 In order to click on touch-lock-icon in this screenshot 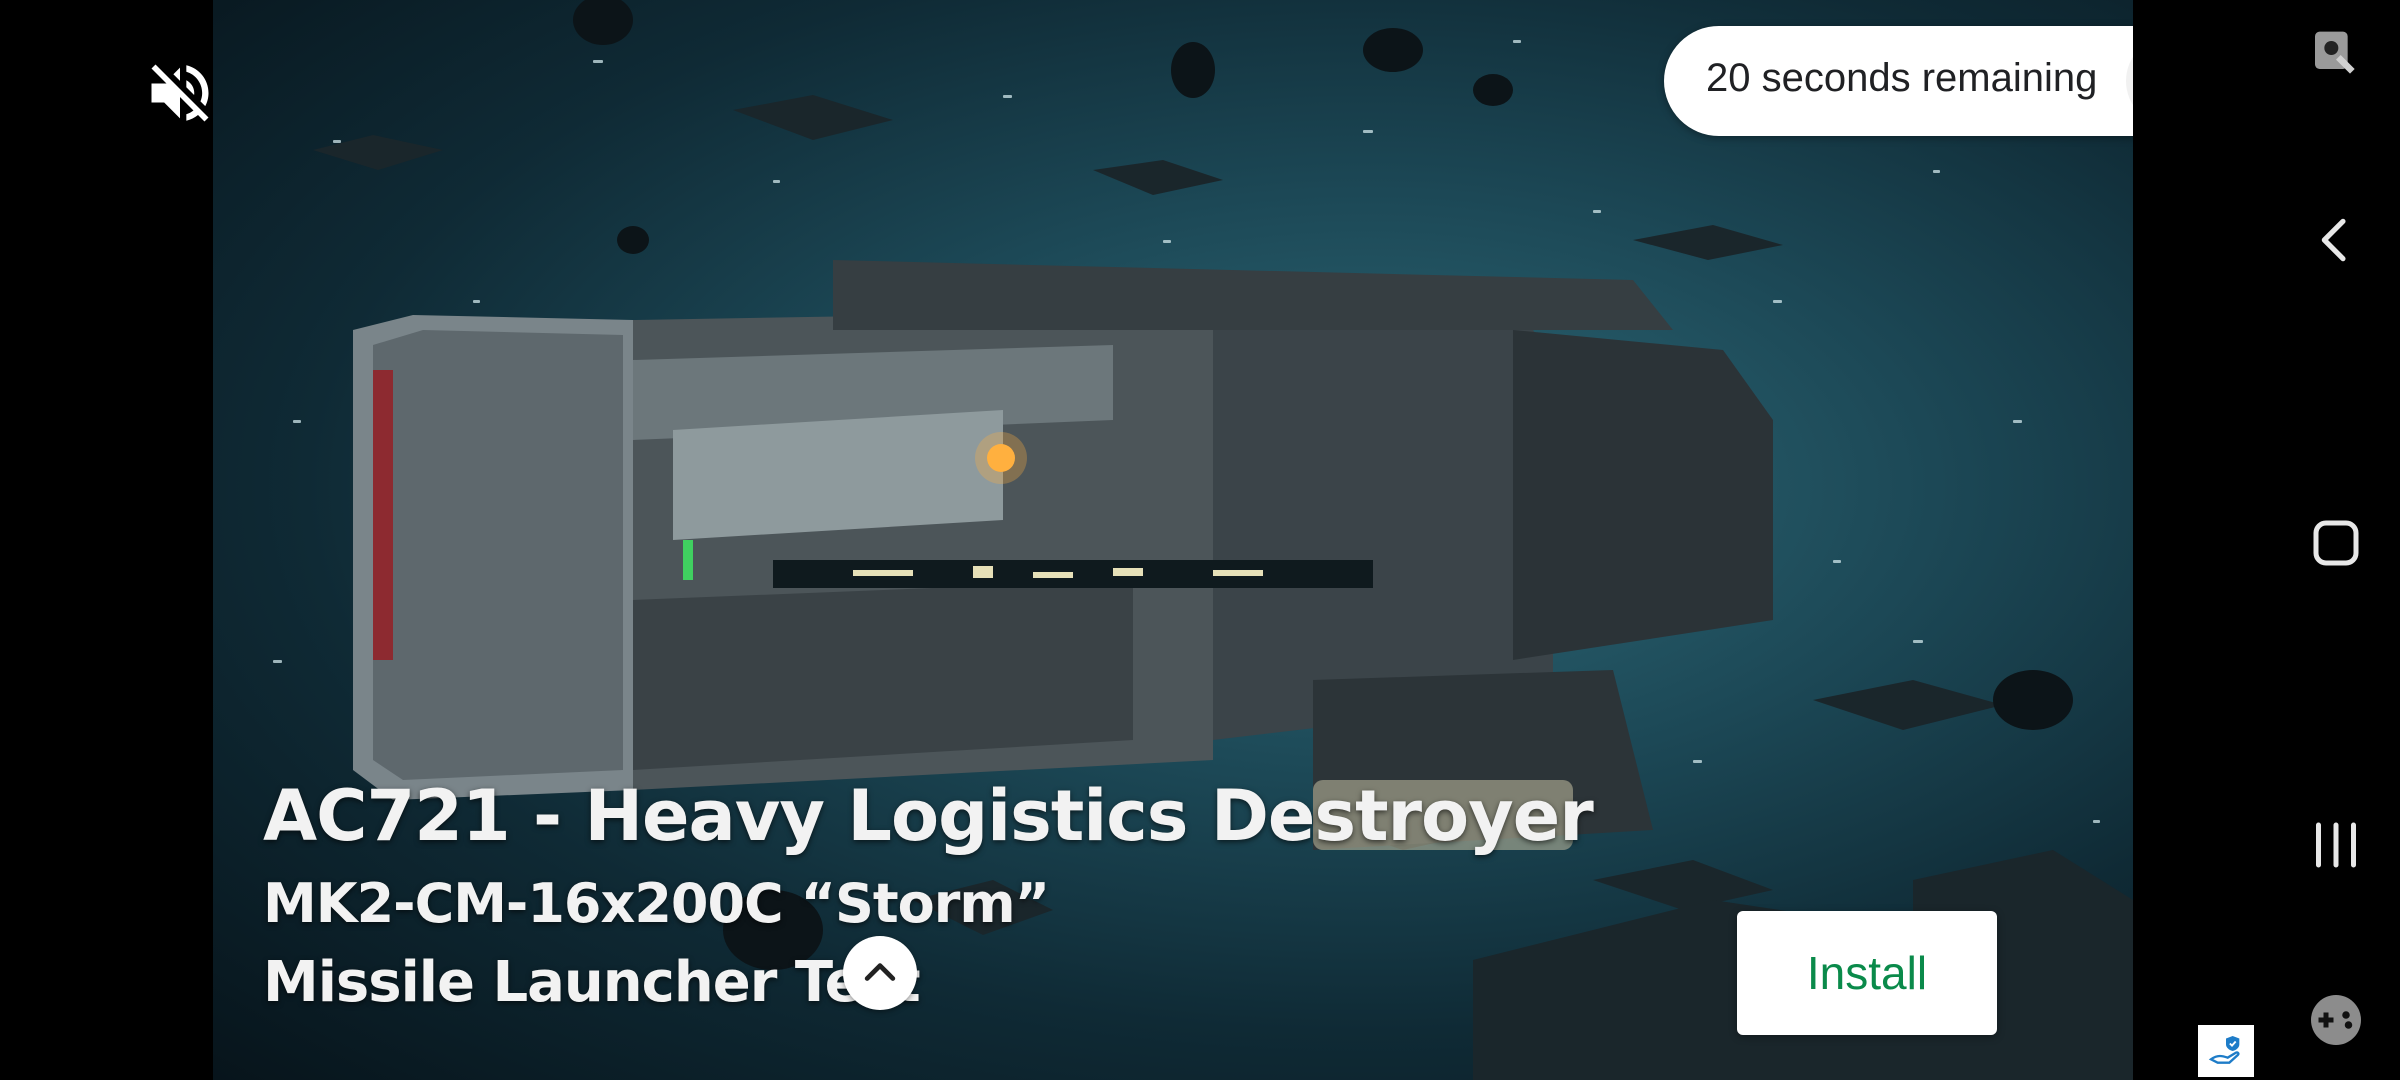, I will do `click(2335, 52)`.